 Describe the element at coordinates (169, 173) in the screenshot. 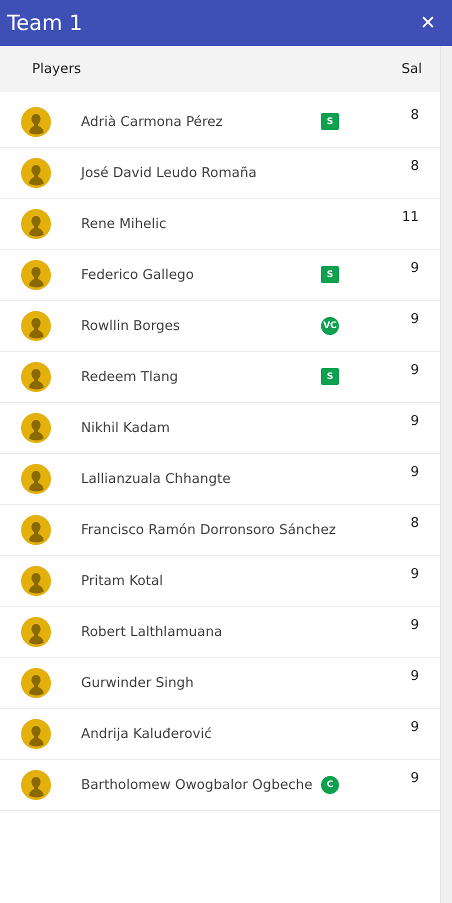

I see `player-name: José David Leudo Romaña` at that location.